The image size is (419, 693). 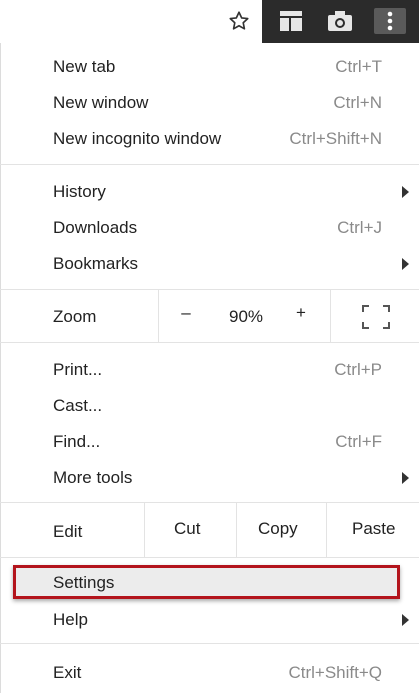 What do you see at coordinates (209, 584) in the screenshot?
I see `menu-item-settings: Settings` at bounding box center [209, 584].